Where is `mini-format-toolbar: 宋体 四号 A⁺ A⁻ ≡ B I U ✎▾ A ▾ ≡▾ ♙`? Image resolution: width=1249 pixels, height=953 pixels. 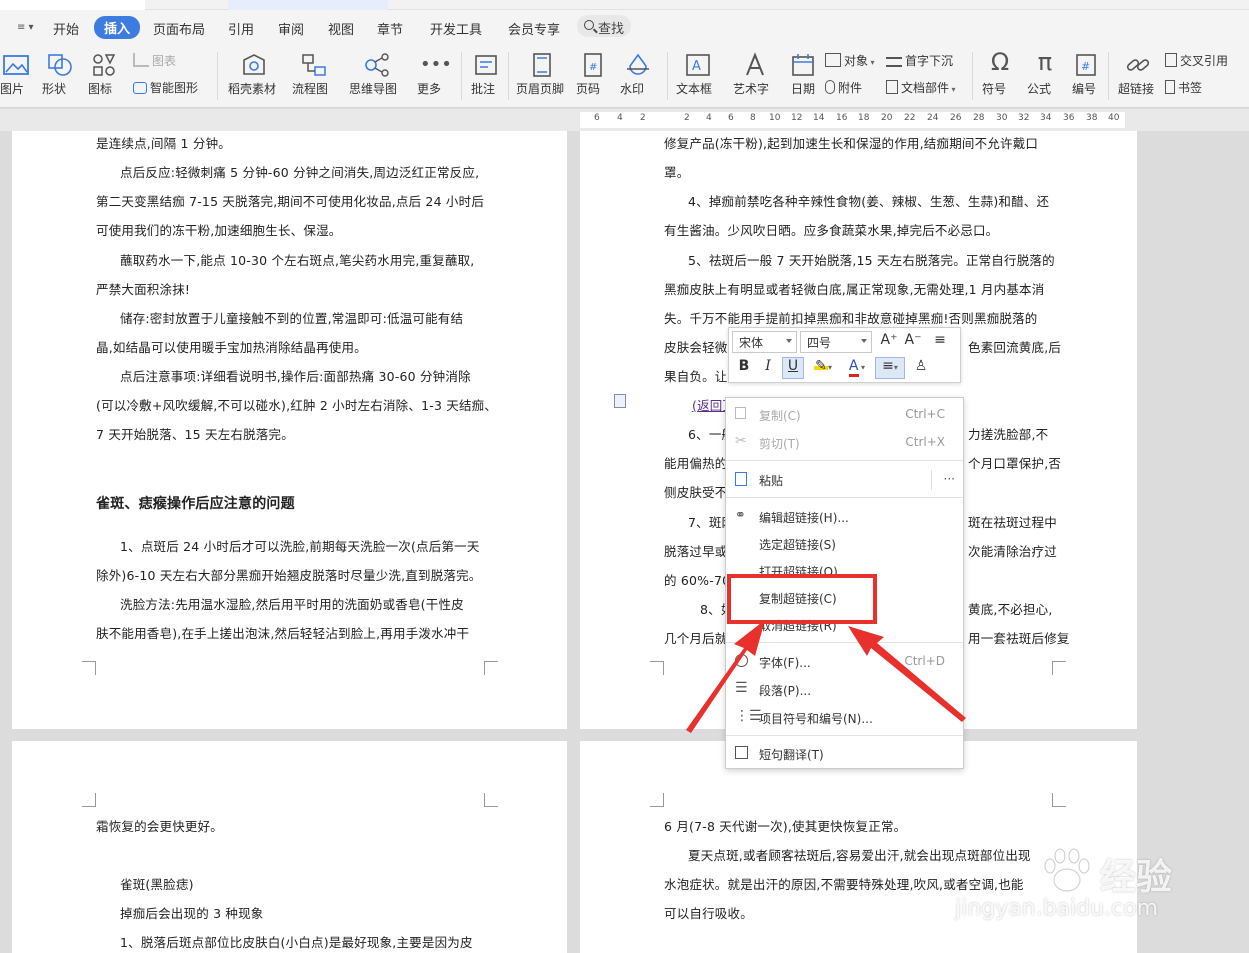
mini-format-toolbar: 宋体 四号 A⁺ A⁻ ≡ B I U ✎▾ A ▾ ≡▾ ♙ is located at coordinates (844, 355).